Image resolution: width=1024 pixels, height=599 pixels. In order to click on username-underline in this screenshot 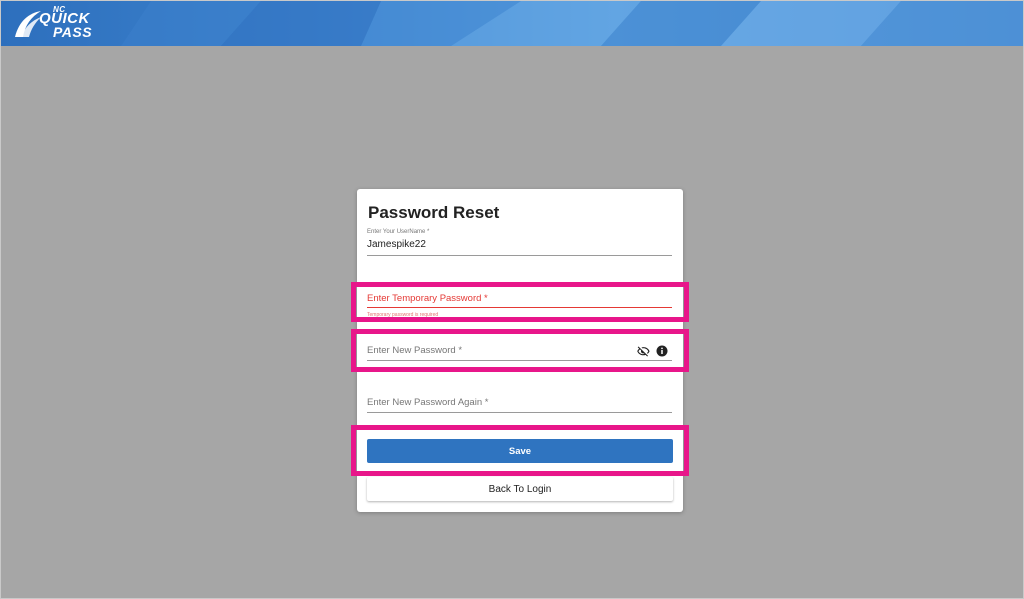, I will do `click(519, 255)`.